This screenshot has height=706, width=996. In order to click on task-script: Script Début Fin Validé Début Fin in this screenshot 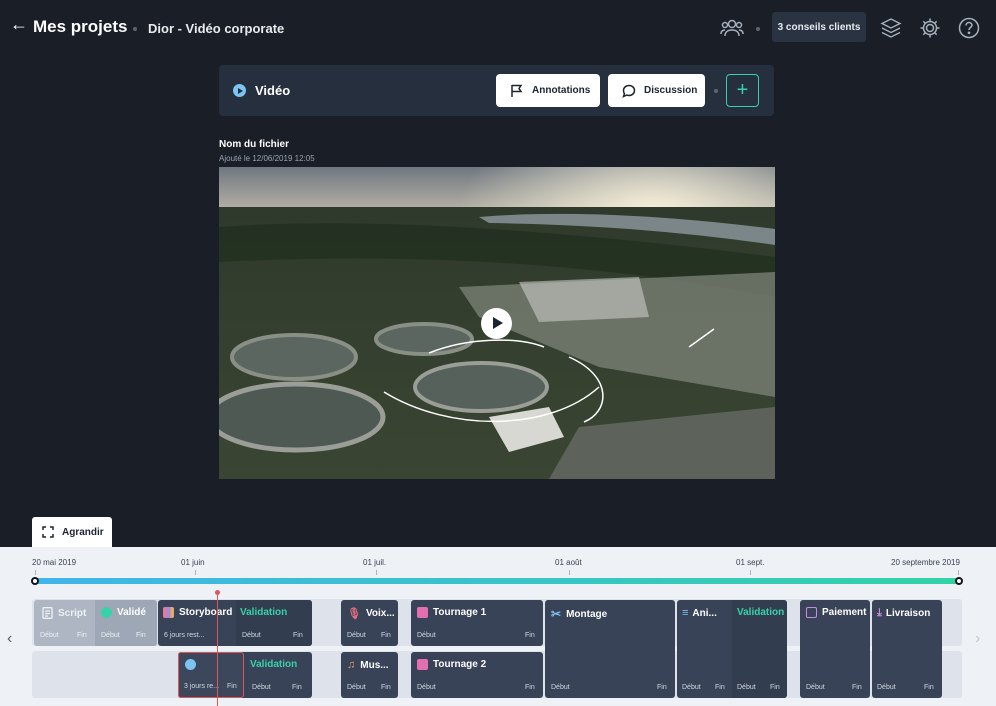, I will do `click(95, 623)`.